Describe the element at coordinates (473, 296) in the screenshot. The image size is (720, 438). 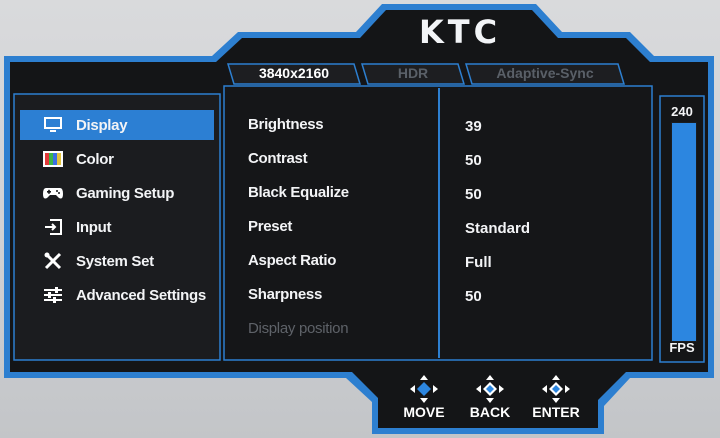
I see `setting-sharpness-value: 50` at that location.